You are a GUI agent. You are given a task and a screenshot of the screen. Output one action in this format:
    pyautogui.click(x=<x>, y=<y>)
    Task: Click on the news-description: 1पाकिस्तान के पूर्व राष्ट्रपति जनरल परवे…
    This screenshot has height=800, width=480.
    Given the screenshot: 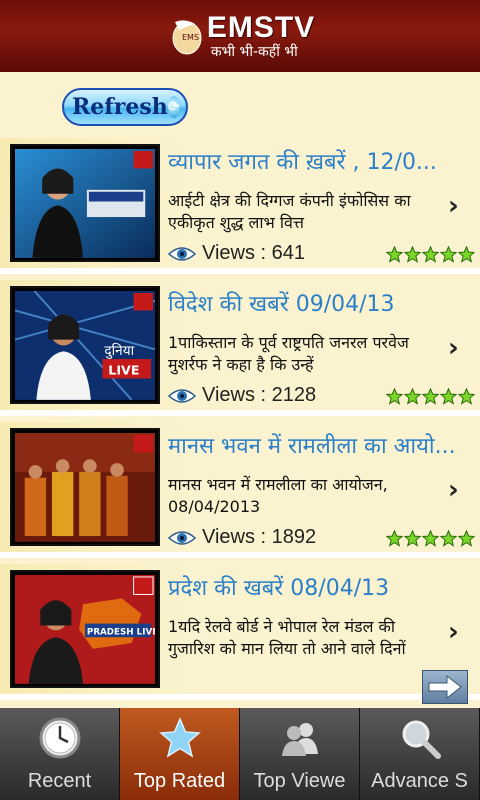 What is the action you would take?
    pyautogui.click(x=288, y=353)
    